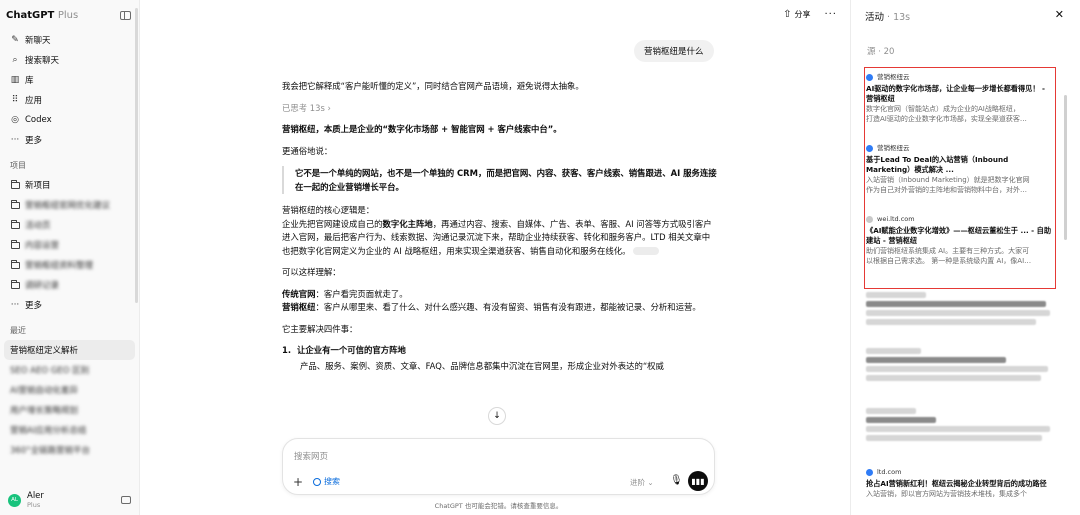 The image size is (1080, 515). I want to click on chat-history-item-active: 营销枢纽定义解析, so click(69, 350).